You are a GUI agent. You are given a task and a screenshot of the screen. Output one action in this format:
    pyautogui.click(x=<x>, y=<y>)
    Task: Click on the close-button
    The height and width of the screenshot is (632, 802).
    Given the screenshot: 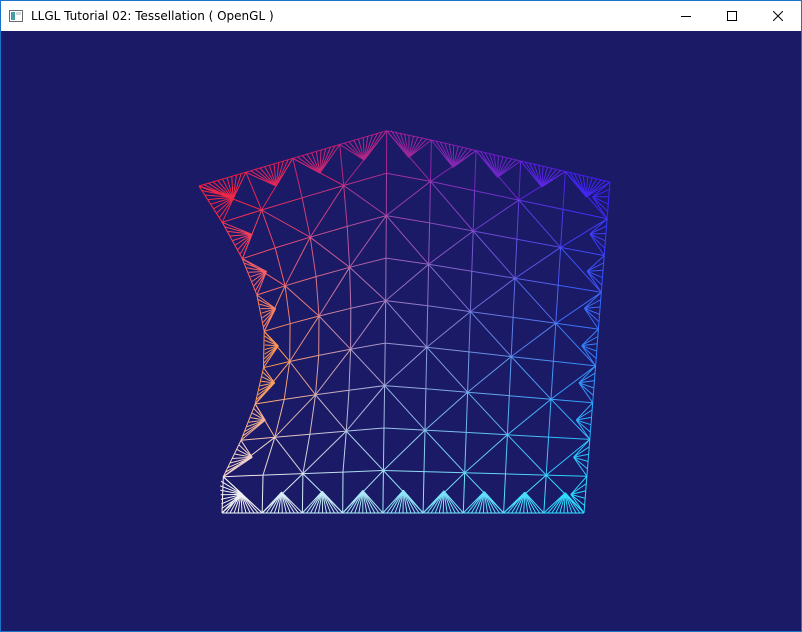 What is the action you would take?
    pyautogui.click(x=778, y=16)
    